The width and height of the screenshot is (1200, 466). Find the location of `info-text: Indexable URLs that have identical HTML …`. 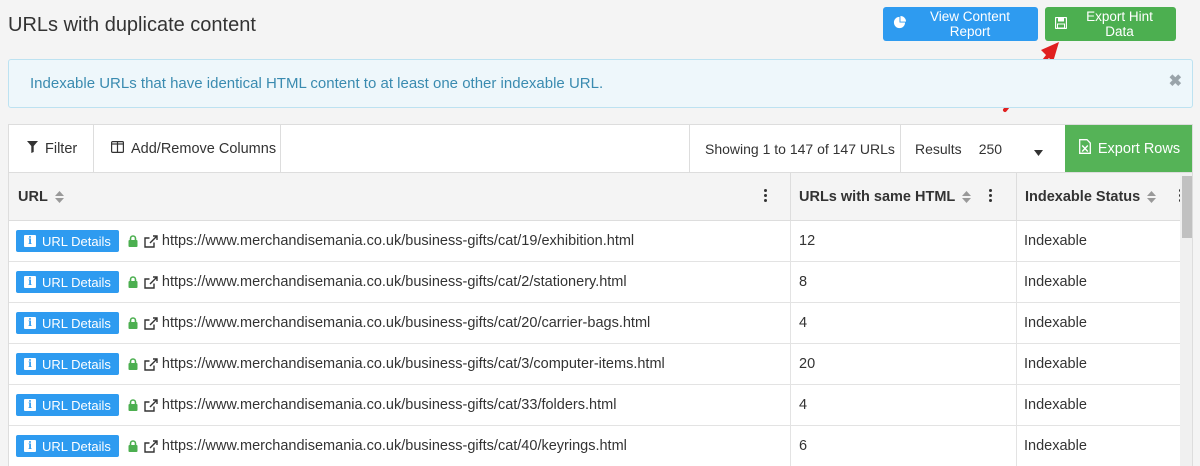

info-text: Indexable URLs that have identical HTML … is located at coordinates (317, 83).